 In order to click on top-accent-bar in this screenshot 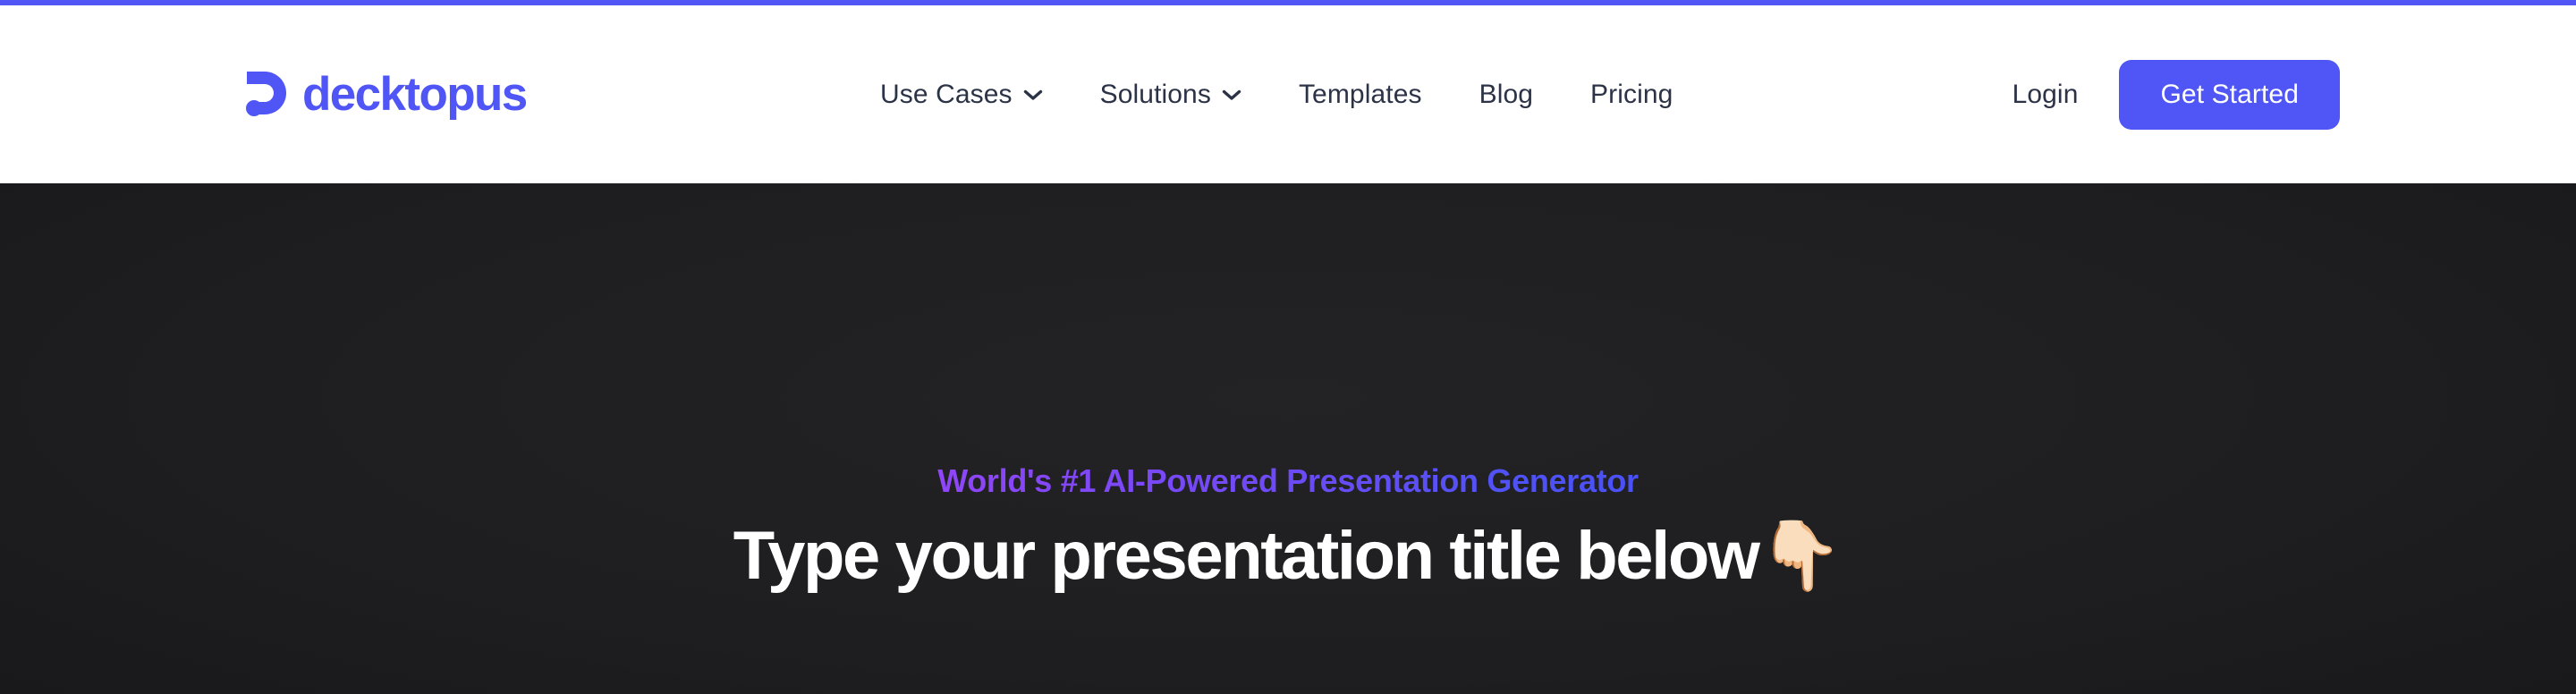, I will do `click(1288, 3)`.